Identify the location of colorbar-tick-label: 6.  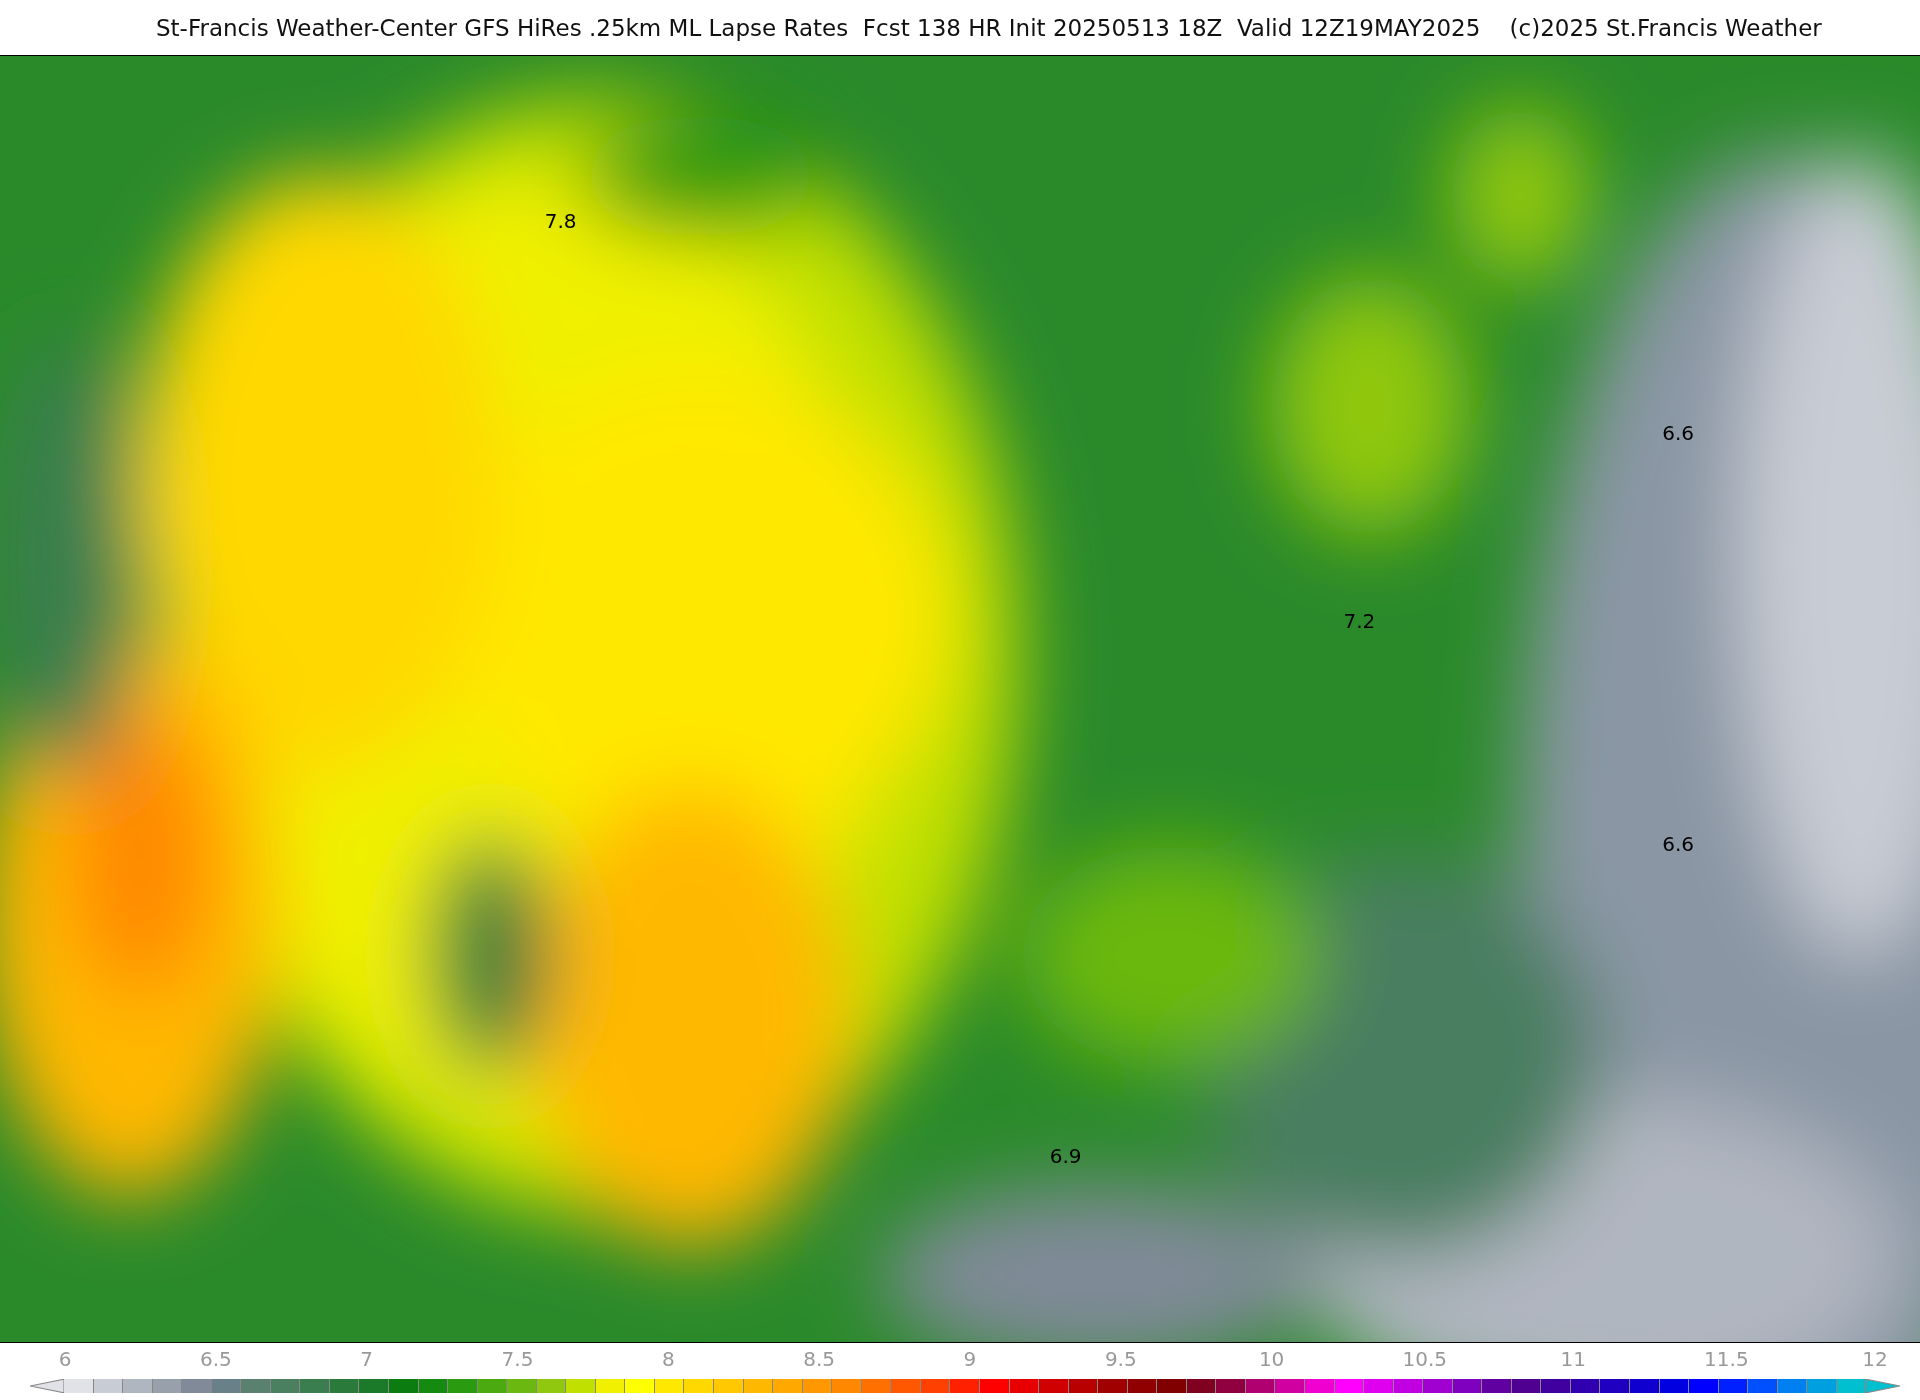
(65, 1359).